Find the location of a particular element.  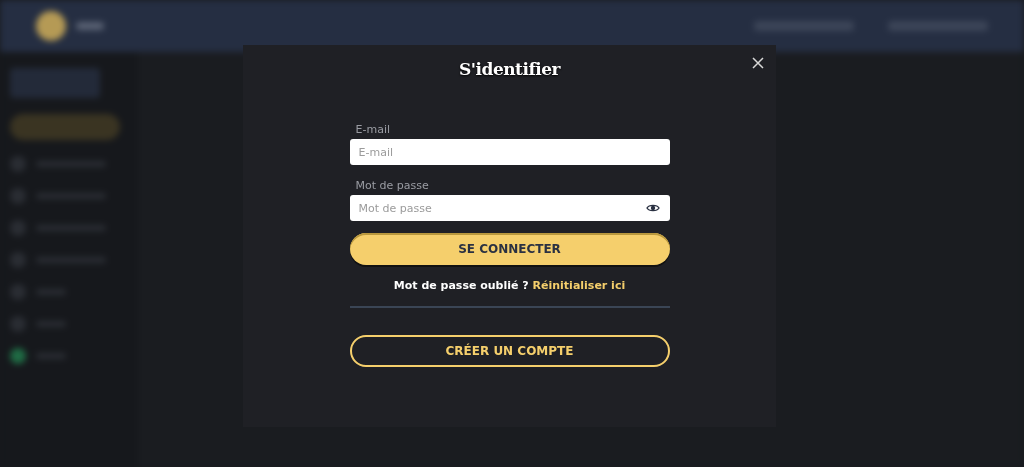

field-label: E-mail is located at coordinates (372, 129).